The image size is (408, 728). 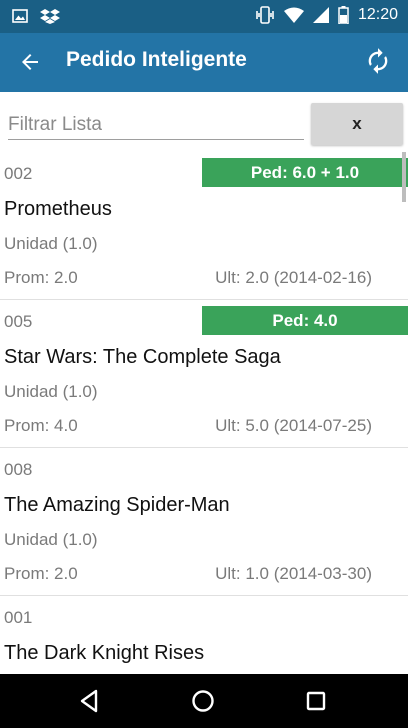 I want to click on status-bar: 12:20, so click(x=204, y=16).